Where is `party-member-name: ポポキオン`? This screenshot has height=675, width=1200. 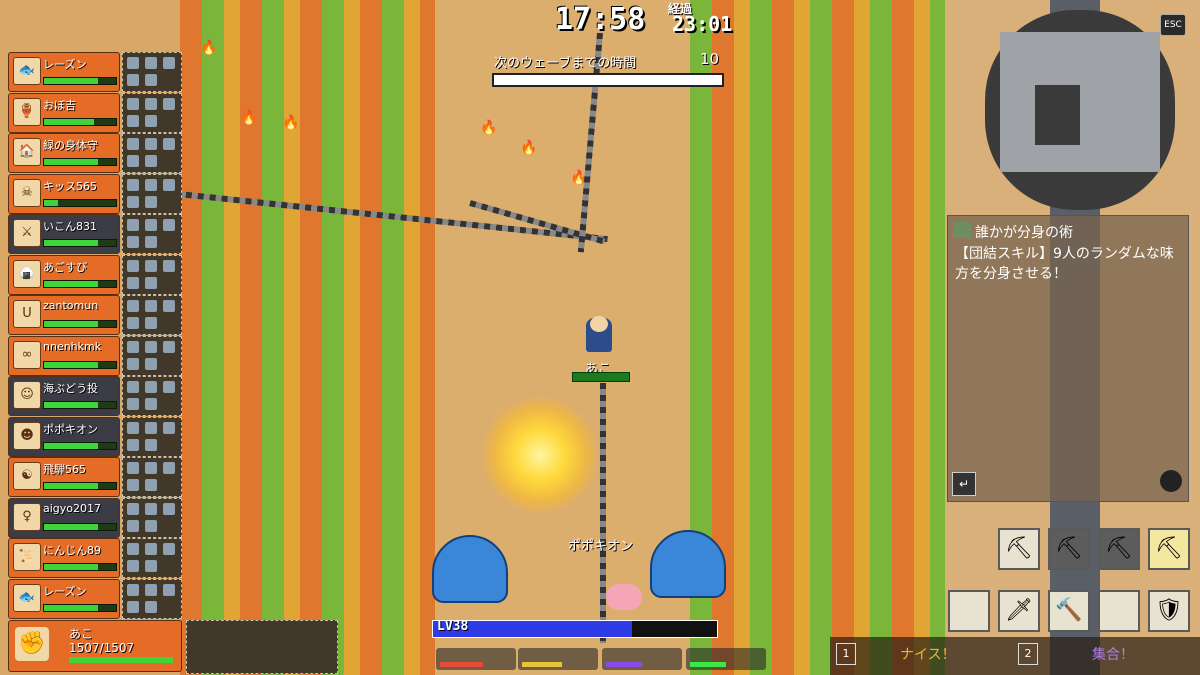 party-member-name: ポポキオン is located at coordinates (70, 429).